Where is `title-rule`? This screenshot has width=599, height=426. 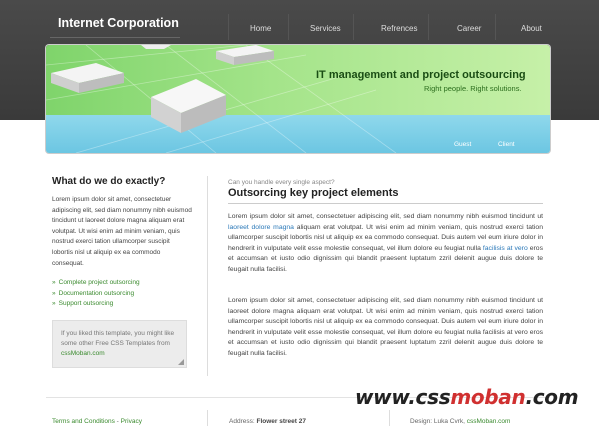 title-rule is located at coordinates (385, 203).